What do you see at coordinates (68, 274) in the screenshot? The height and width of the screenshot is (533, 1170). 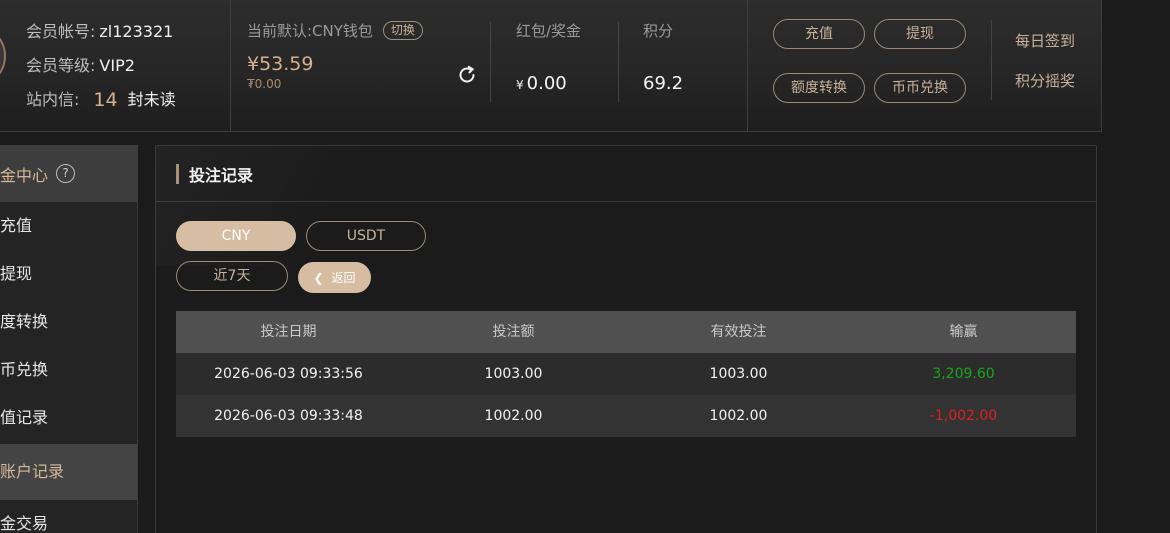 I see `sidebar-item-withdraw: 提现` at bounding box center [68, 274].